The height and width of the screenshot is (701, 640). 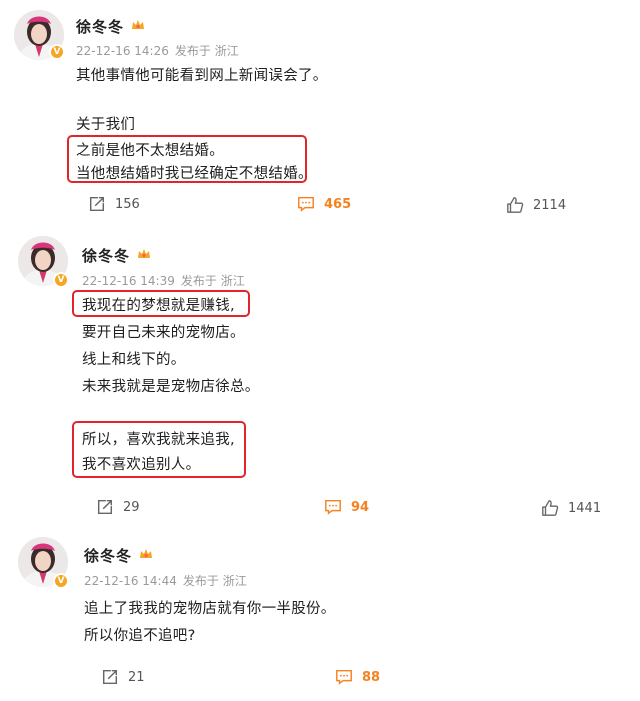 I want to click on post-text-line: 我现在的梦想就是赚钱,, so click(x=158, y=306).